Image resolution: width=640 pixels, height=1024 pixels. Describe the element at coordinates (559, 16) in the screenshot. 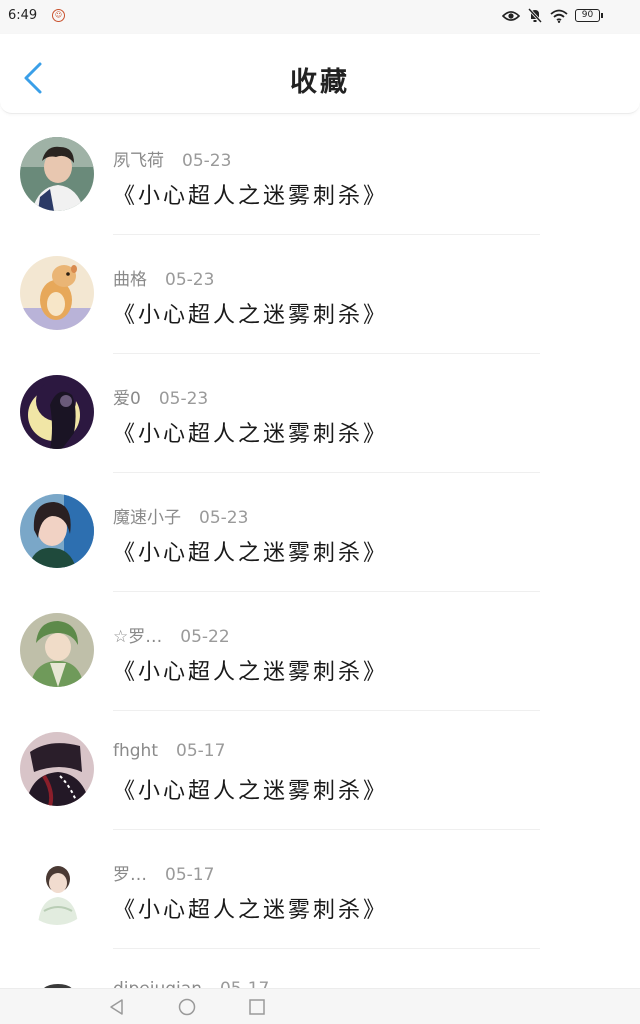

I see `wifi-icon` at that location.